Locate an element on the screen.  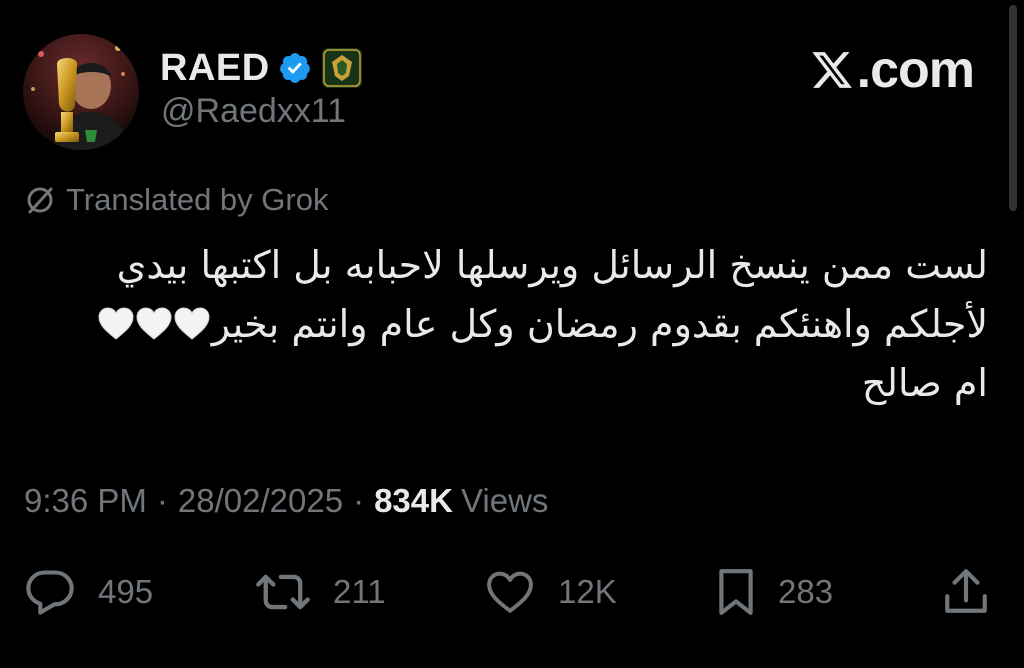
x-logo-icon is located at coordinates (831, 70).